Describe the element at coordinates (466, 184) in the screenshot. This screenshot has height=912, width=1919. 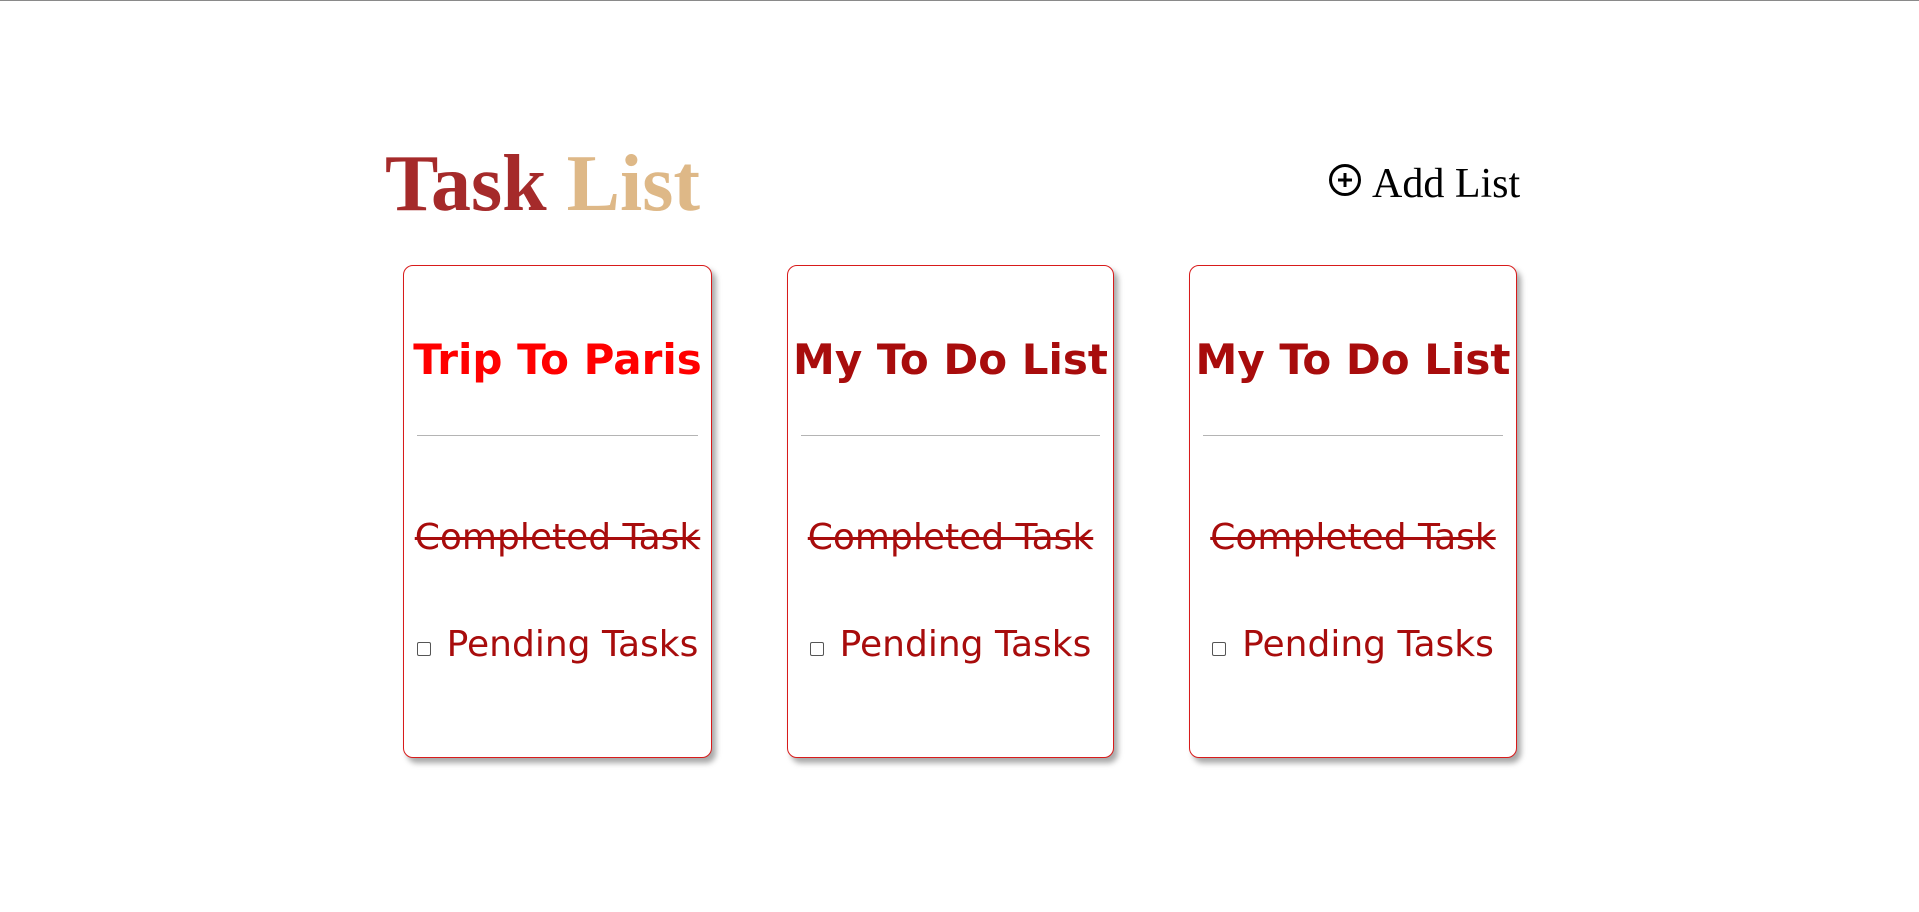
I see `title-word-task: Task` at that location.